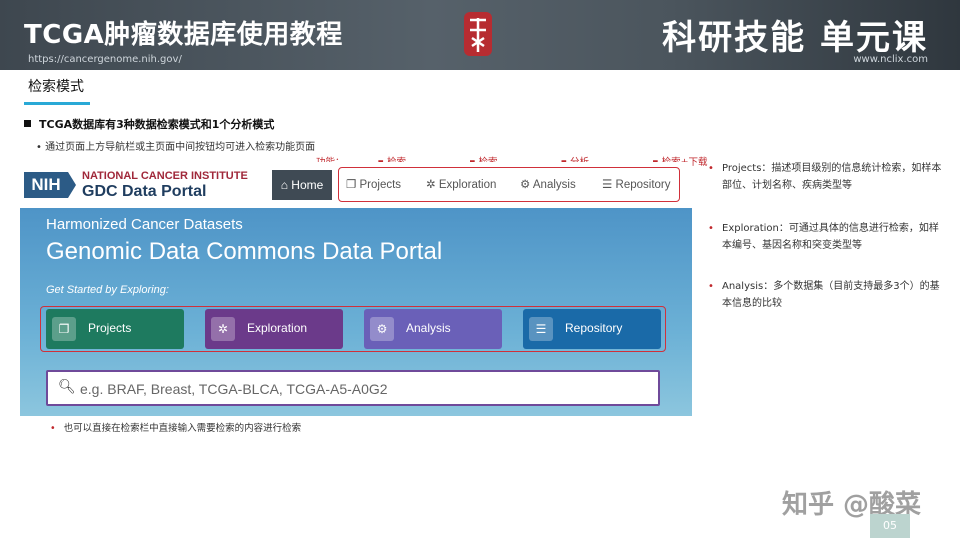 This screenshot has width=960, height=540. I want to click on nav-home: ⌂ Home, so click(302, 185).